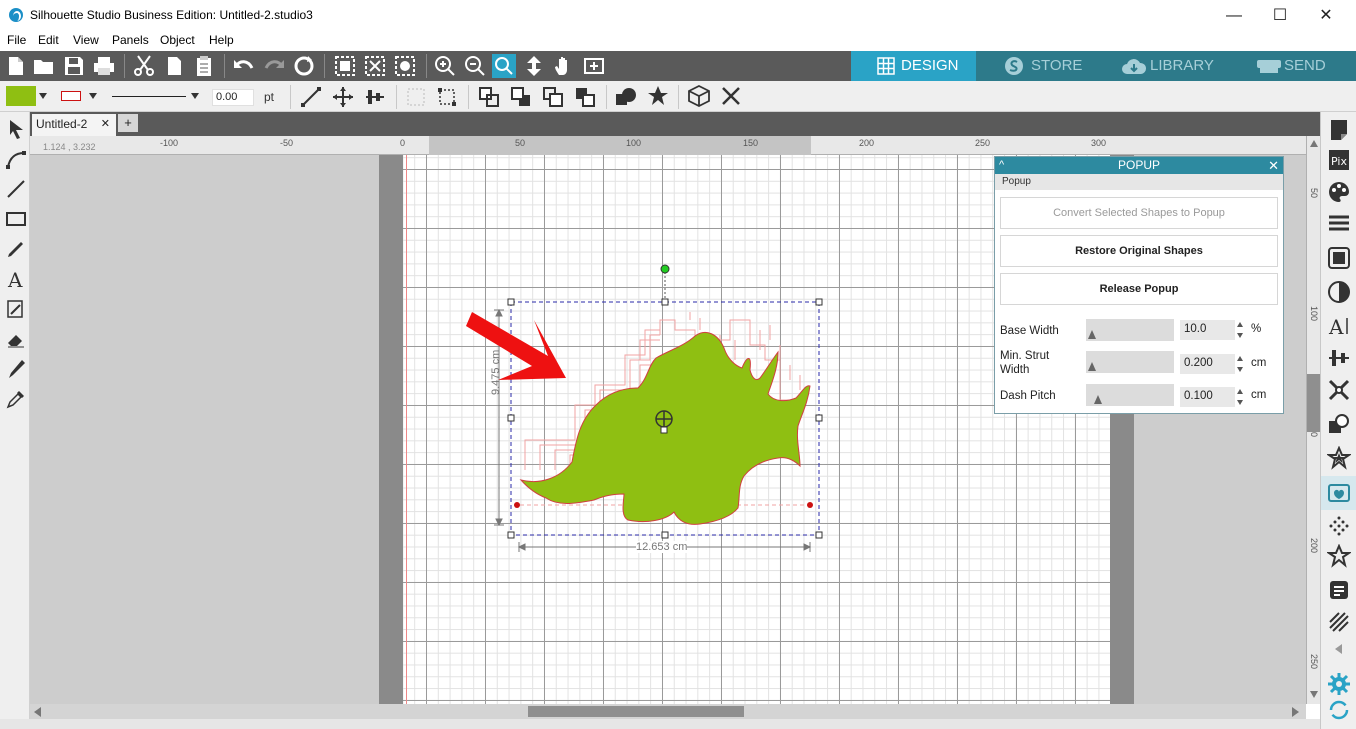 This screenshot has height=729, width=1356. I want to click on text-panel-icon: A, so click(1339, 326).